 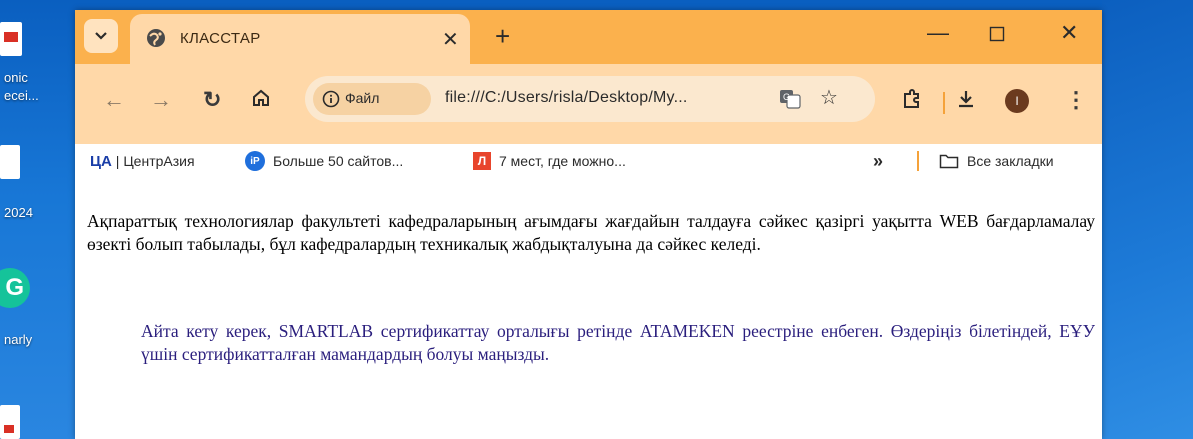 I want to click on extensions-button, so click(x=912, y=102).